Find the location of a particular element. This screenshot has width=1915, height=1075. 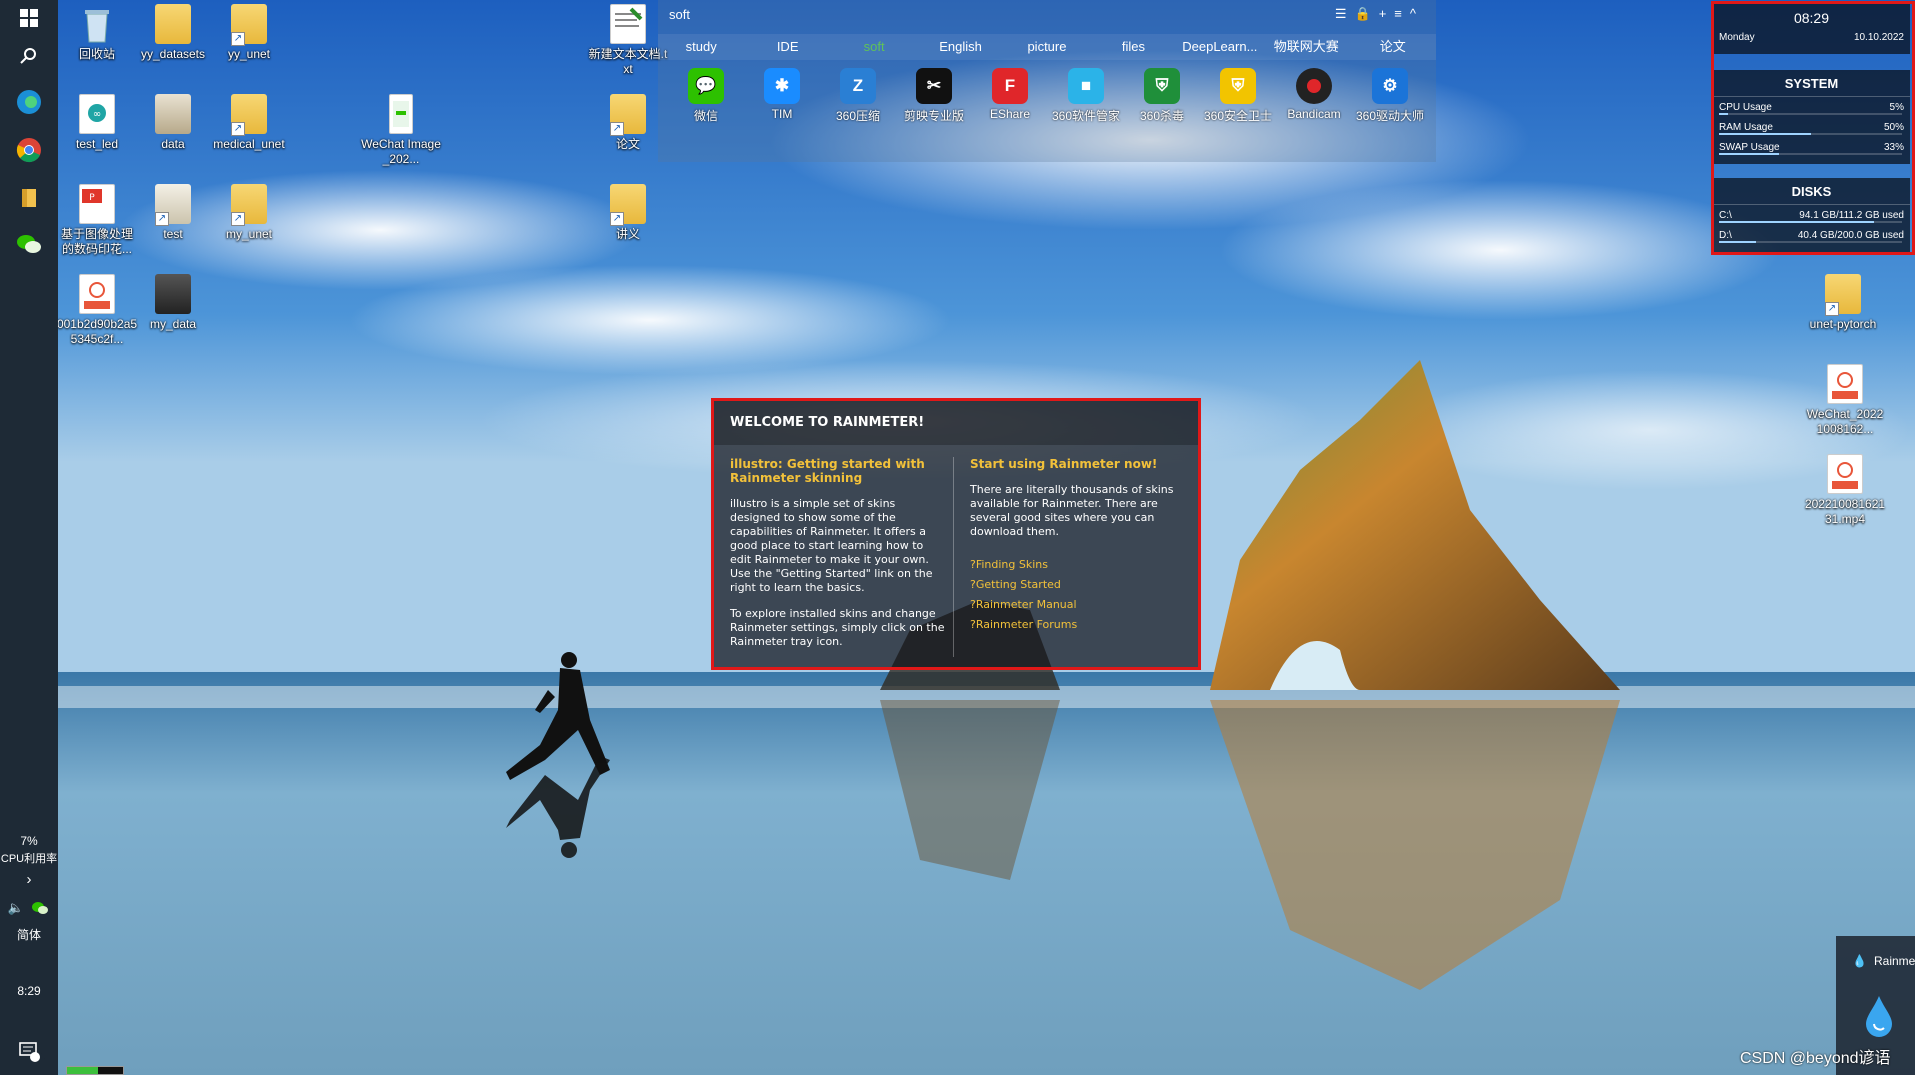

wechat-tray-icon is located at coordinates (40, 908).